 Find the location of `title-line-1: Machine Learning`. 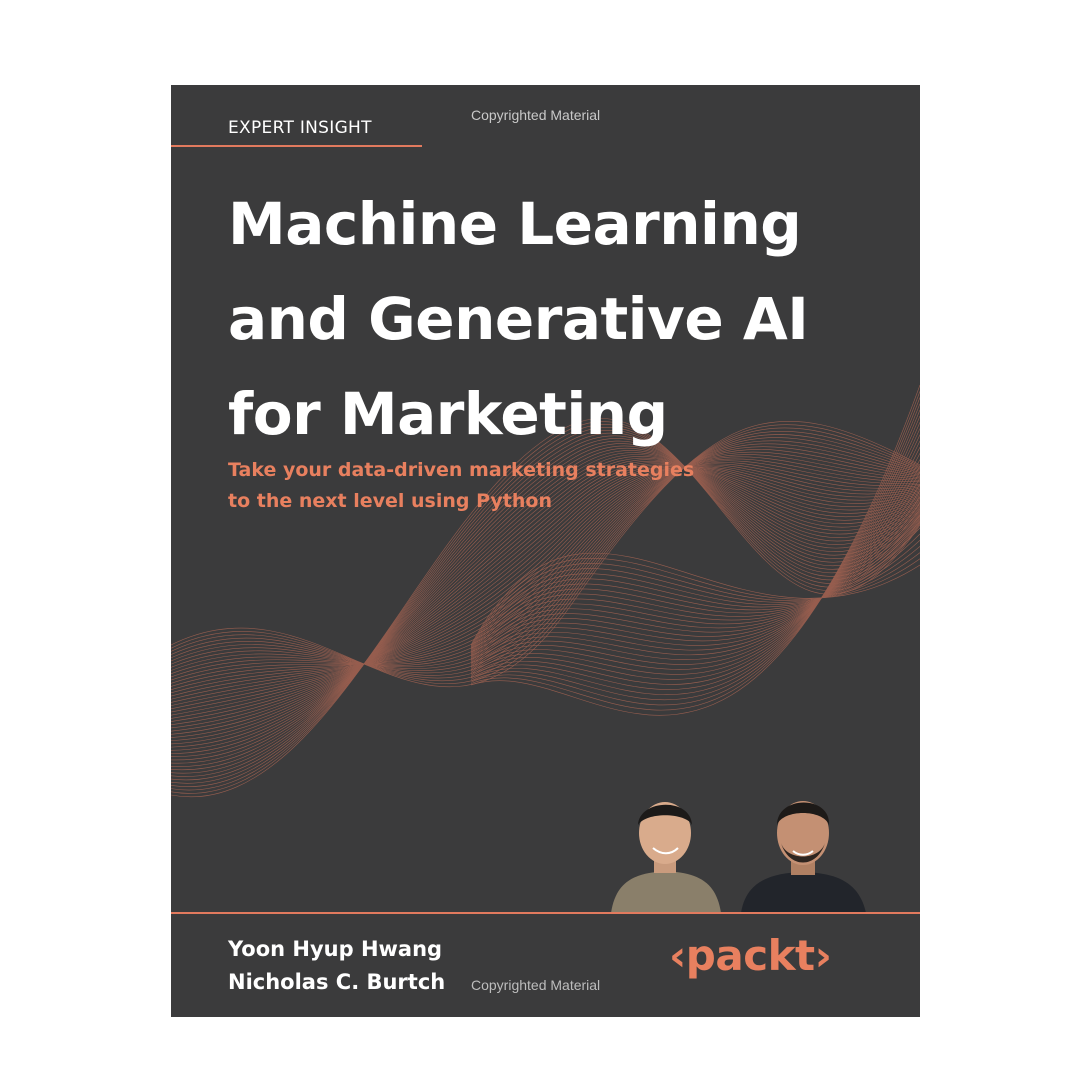

title-line-1: Machine Learning is located at coordinates (515, 224).